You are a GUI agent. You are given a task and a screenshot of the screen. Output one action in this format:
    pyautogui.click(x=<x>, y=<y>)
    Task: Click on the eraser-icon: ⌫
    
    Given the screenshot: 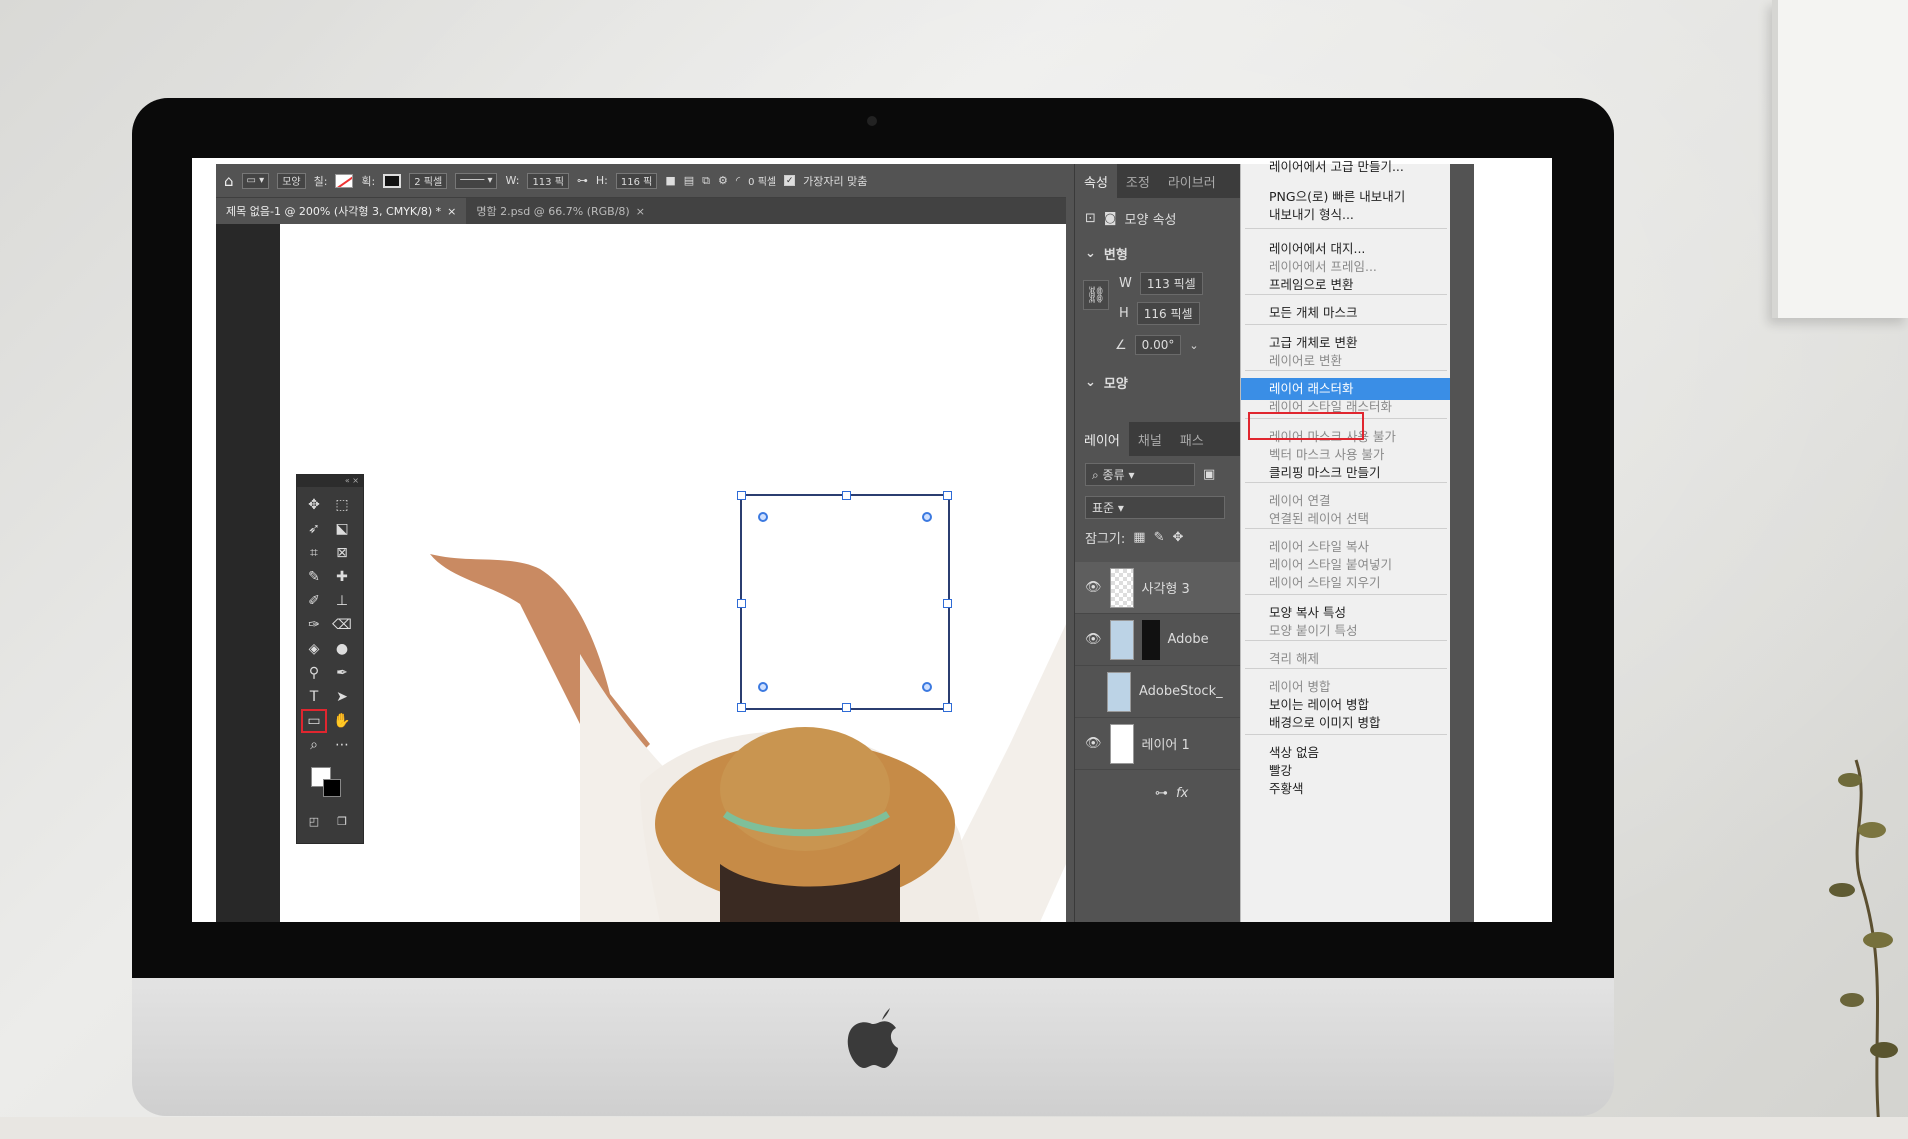 What is the action you would take?
    pyautogui.click(x=342, y=625)
    